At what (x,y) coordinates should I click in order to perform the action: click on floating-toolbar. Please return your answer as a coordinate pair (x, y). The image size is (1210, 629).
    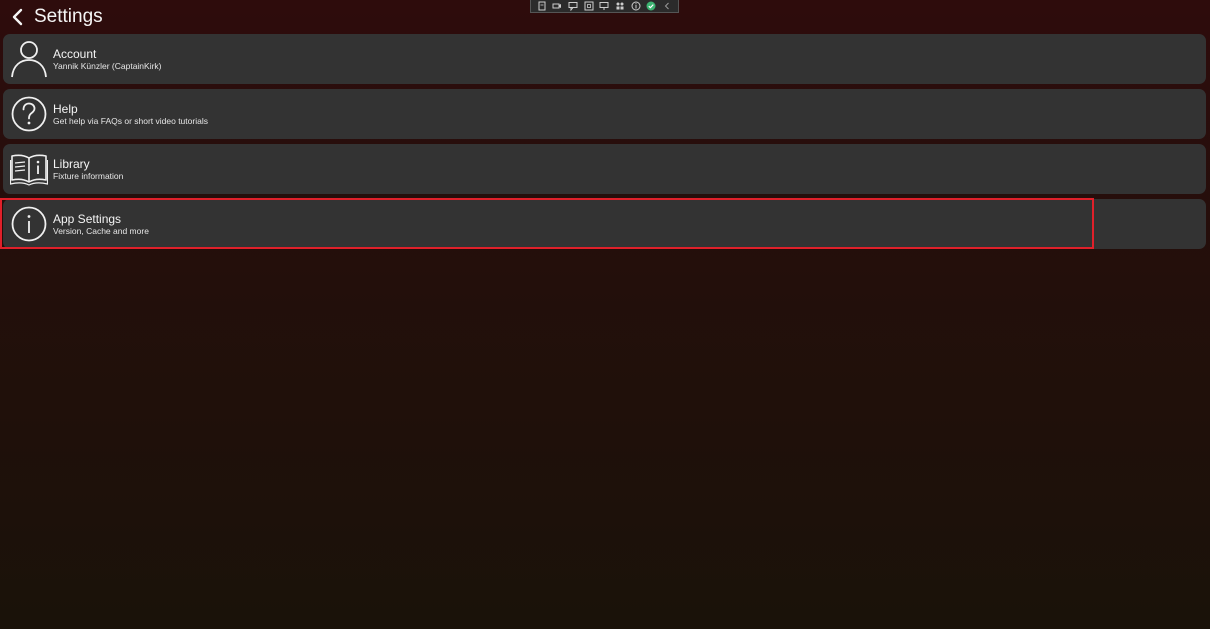
    Looking at the image, I should click on (604, 6).